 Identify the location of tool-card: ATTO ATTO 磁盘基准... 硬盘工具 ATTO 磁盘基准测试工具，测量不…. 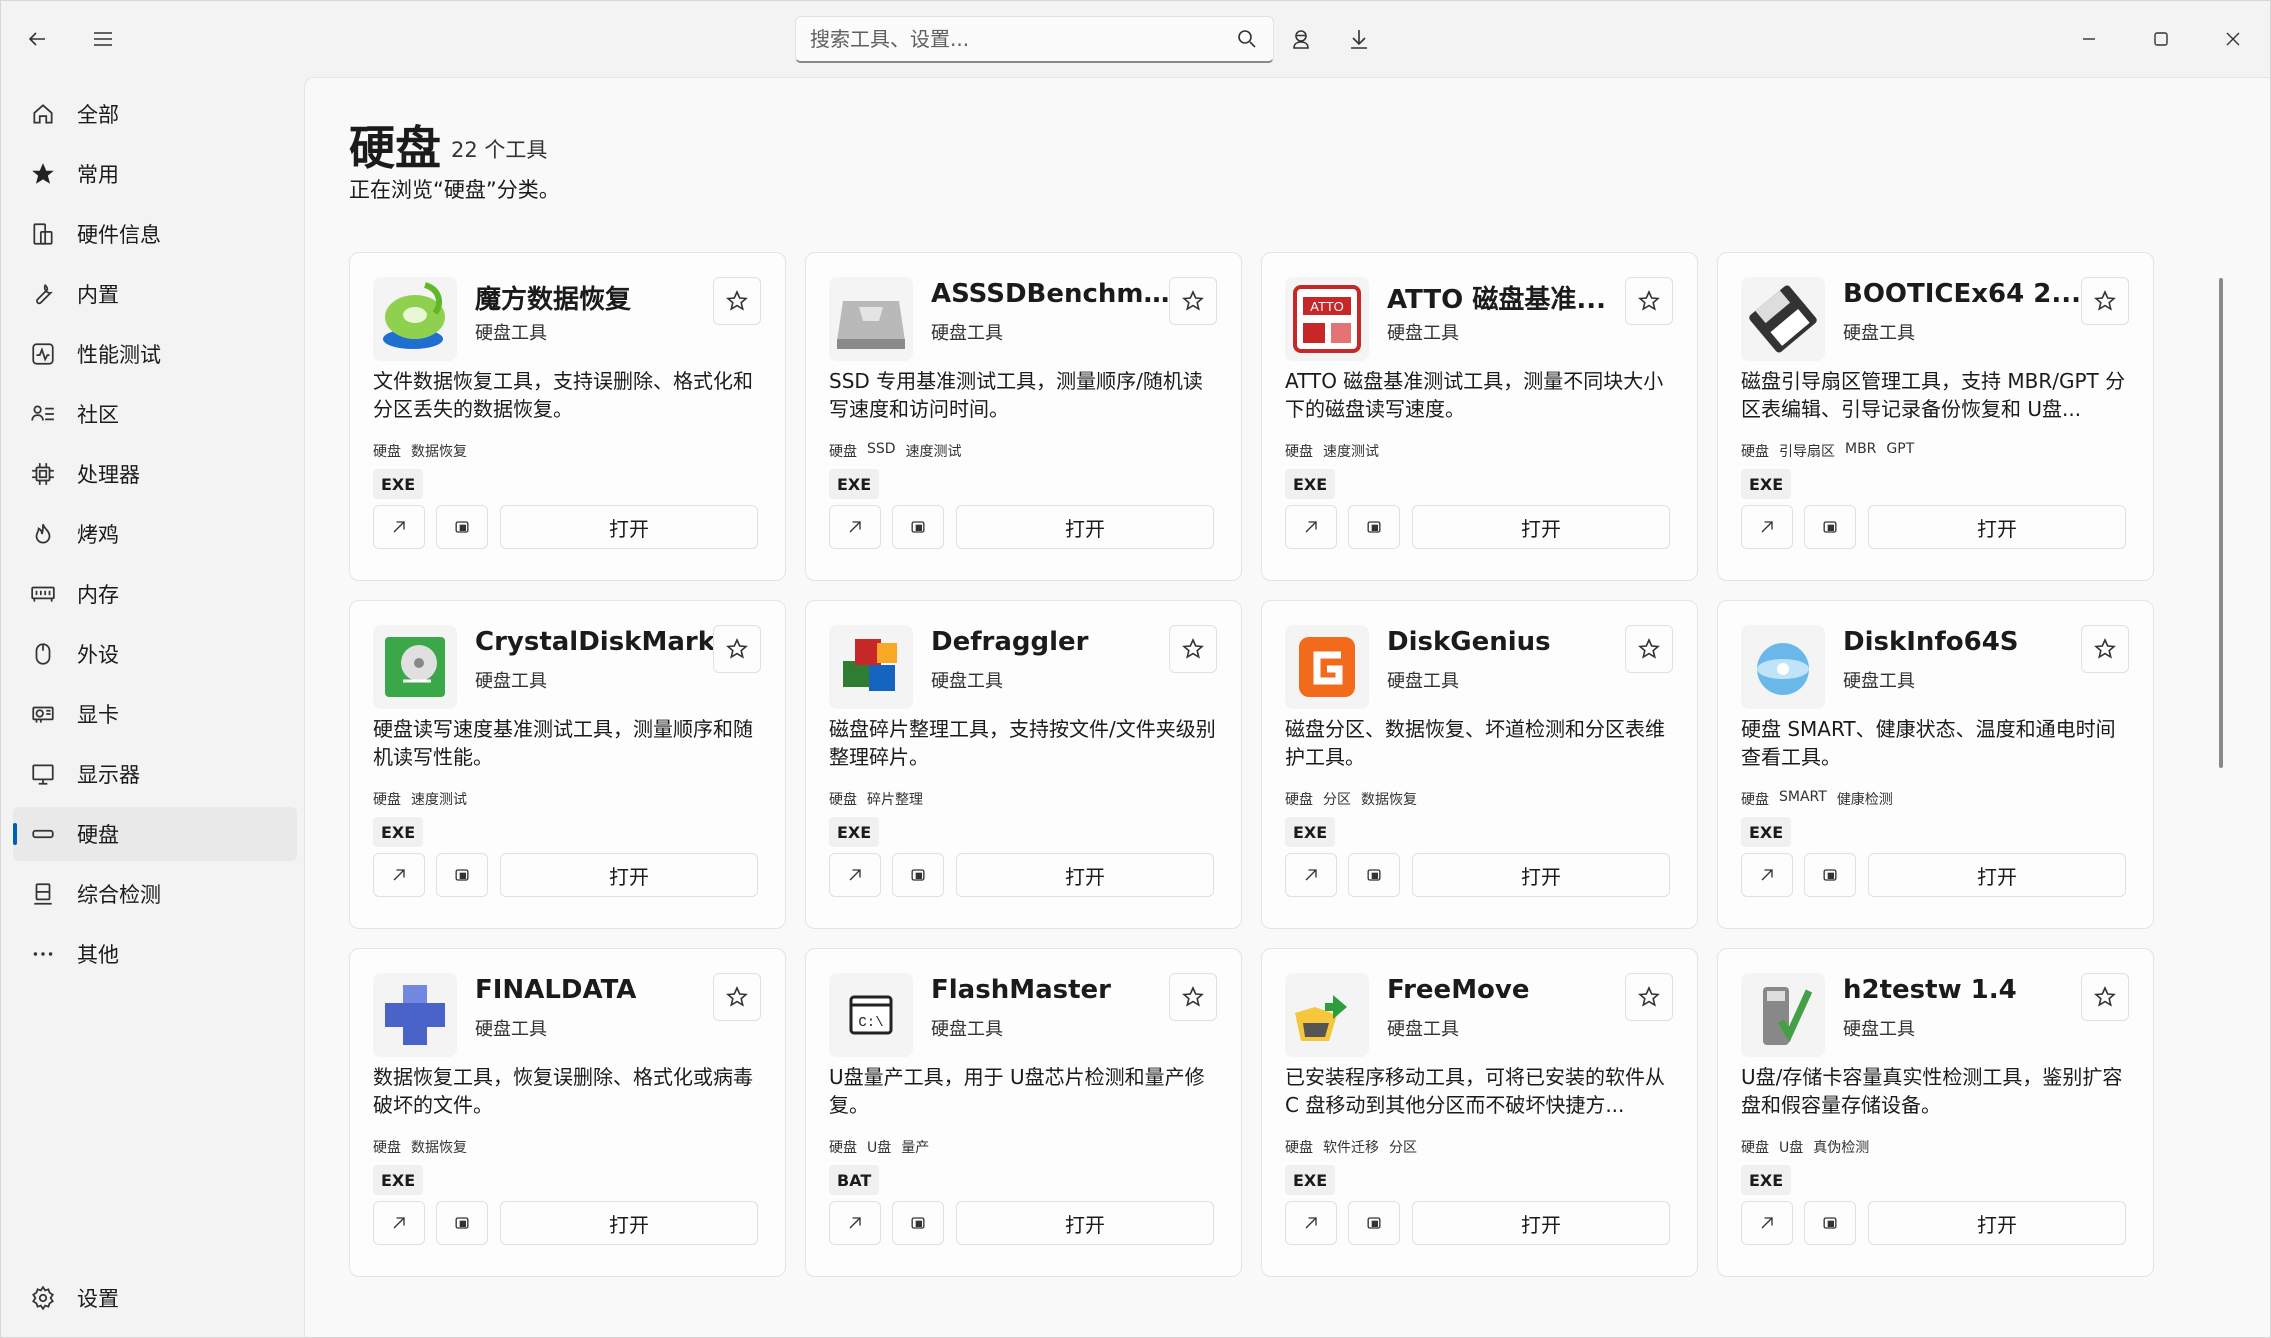
(1479, 416).